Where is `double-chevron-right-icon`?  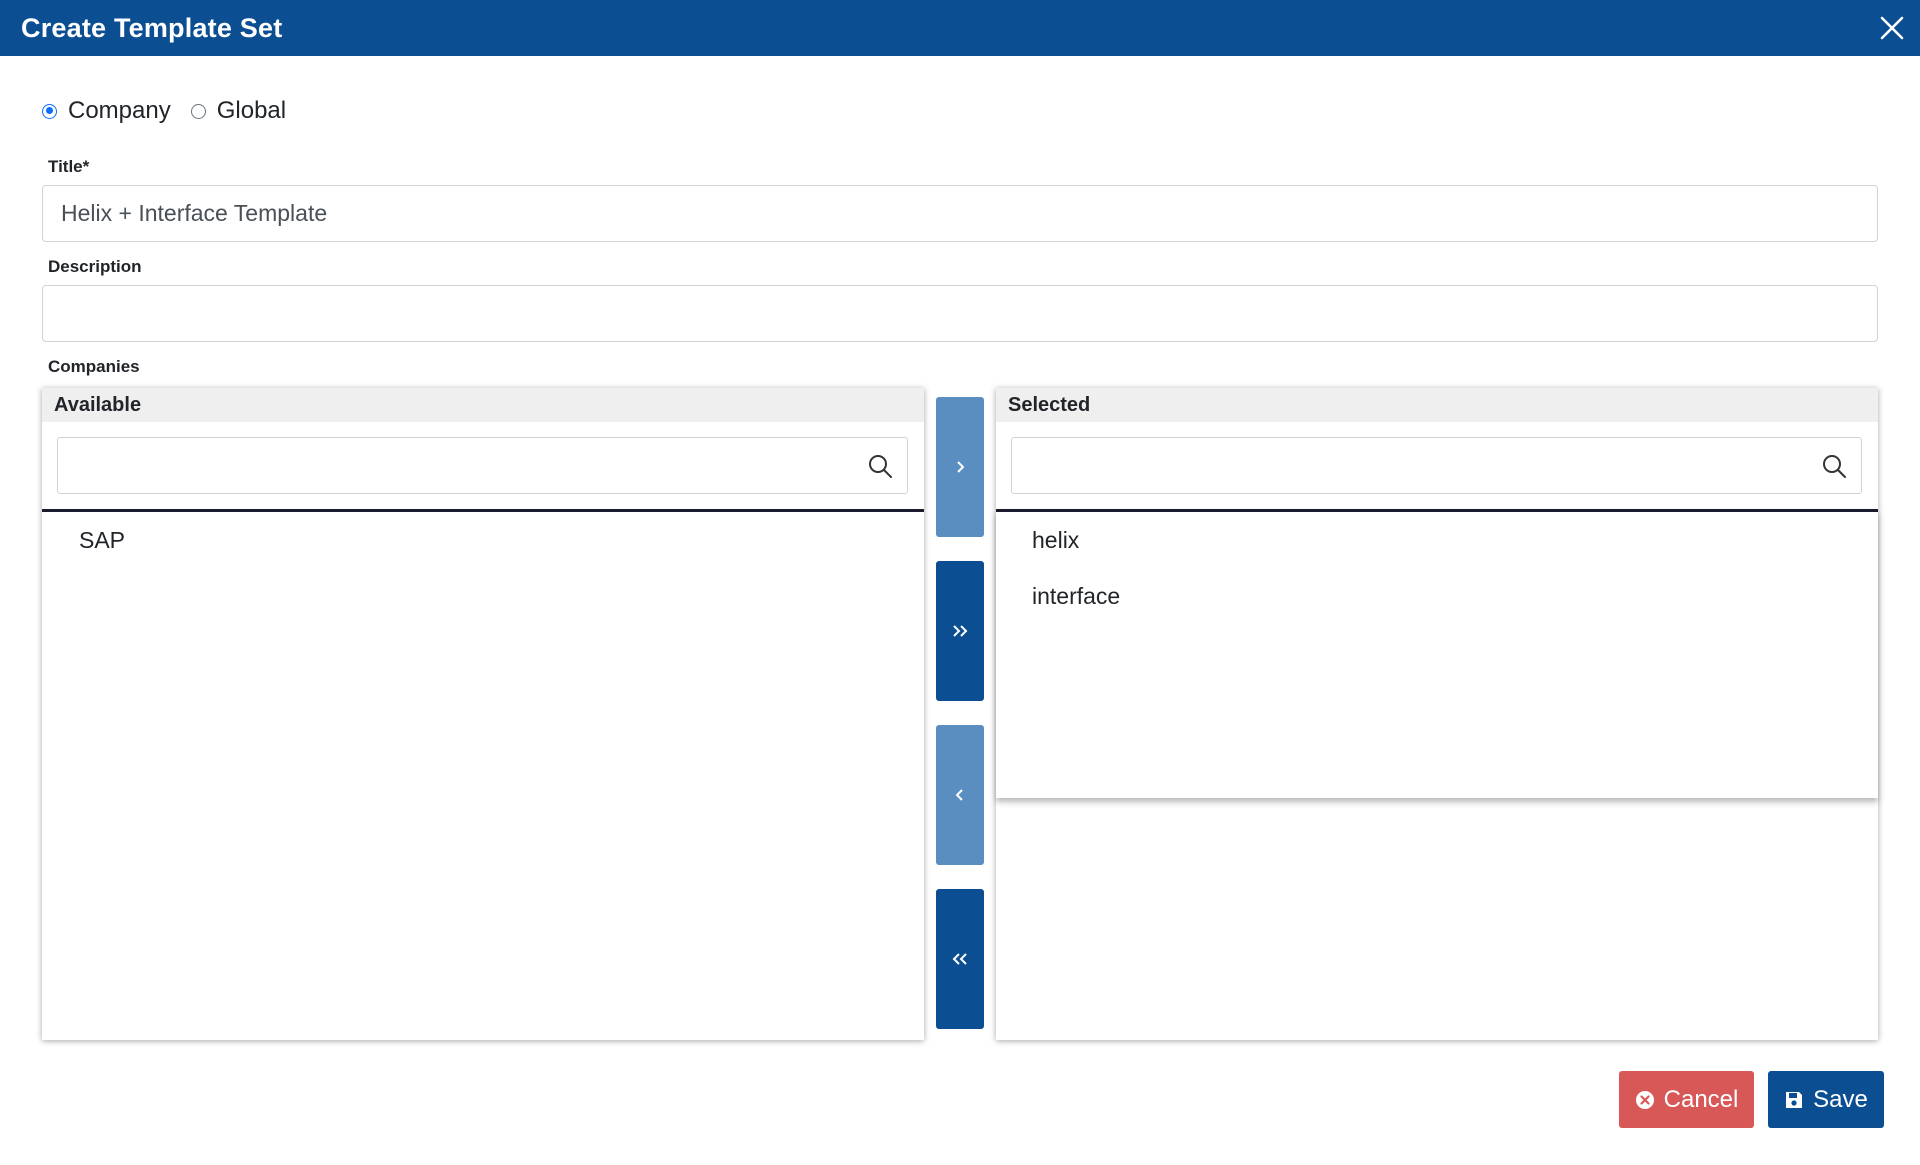
double-chevron-right-icon is located at coordinates (960, 631).